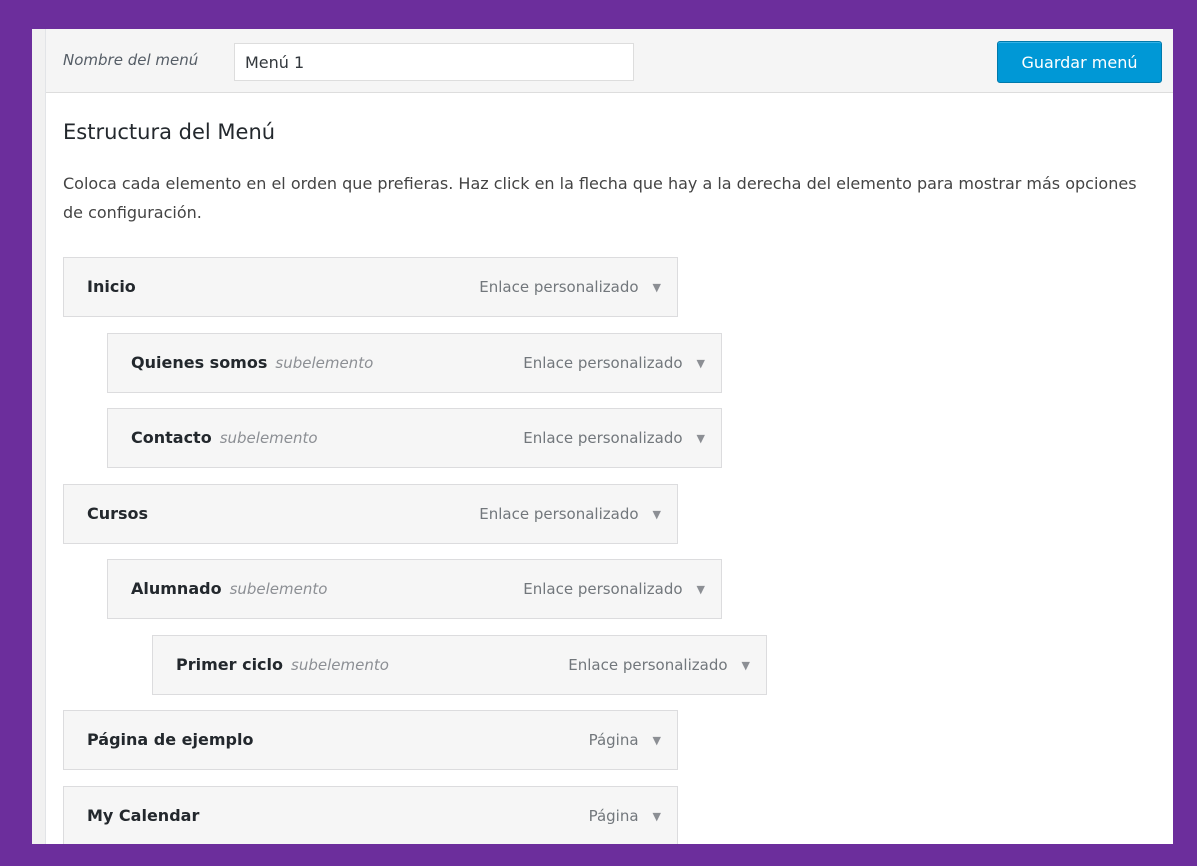  I want to click on menu-item: My Calendar Página ▼, so click(370, 815).